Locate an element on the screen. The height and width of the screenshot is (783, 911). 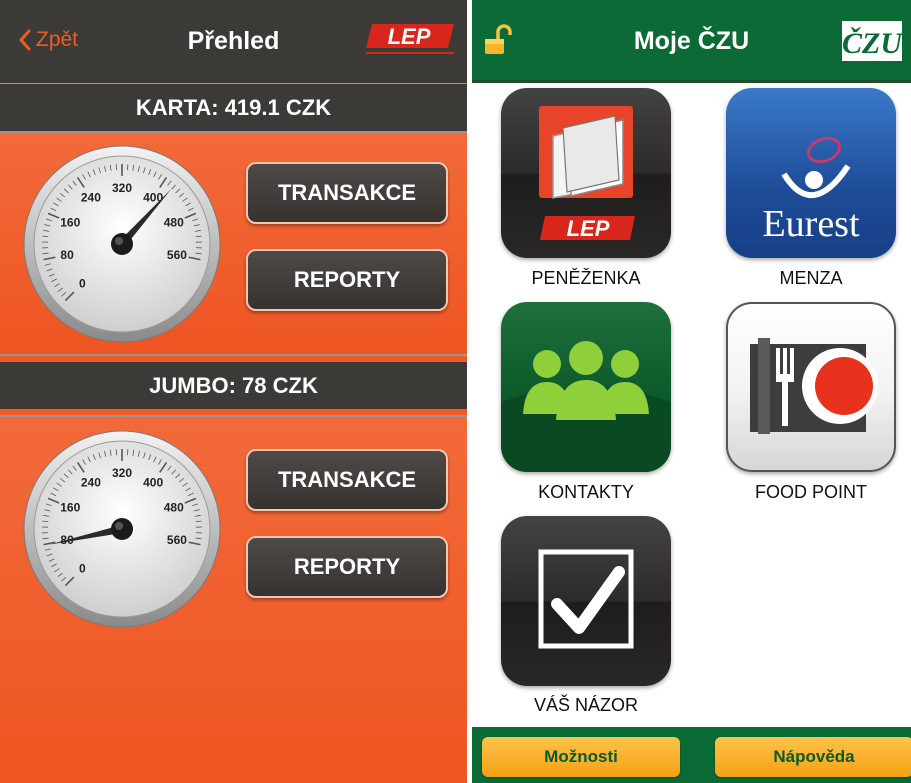
options-button: Možnosti is located at coordinates (581, 757).